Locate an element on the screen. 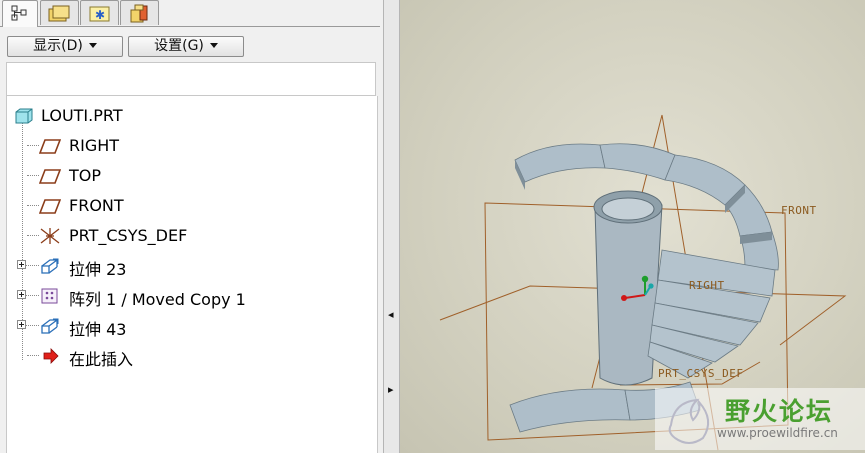  collapse-left-icon: ◂ is located at coordinates (391, 314).